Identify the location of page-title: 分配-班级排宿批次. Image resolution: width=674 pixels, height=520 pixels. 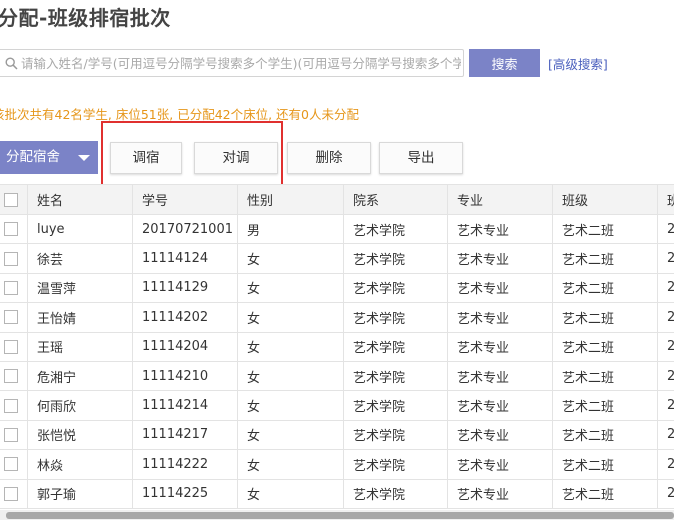
(85, 18).